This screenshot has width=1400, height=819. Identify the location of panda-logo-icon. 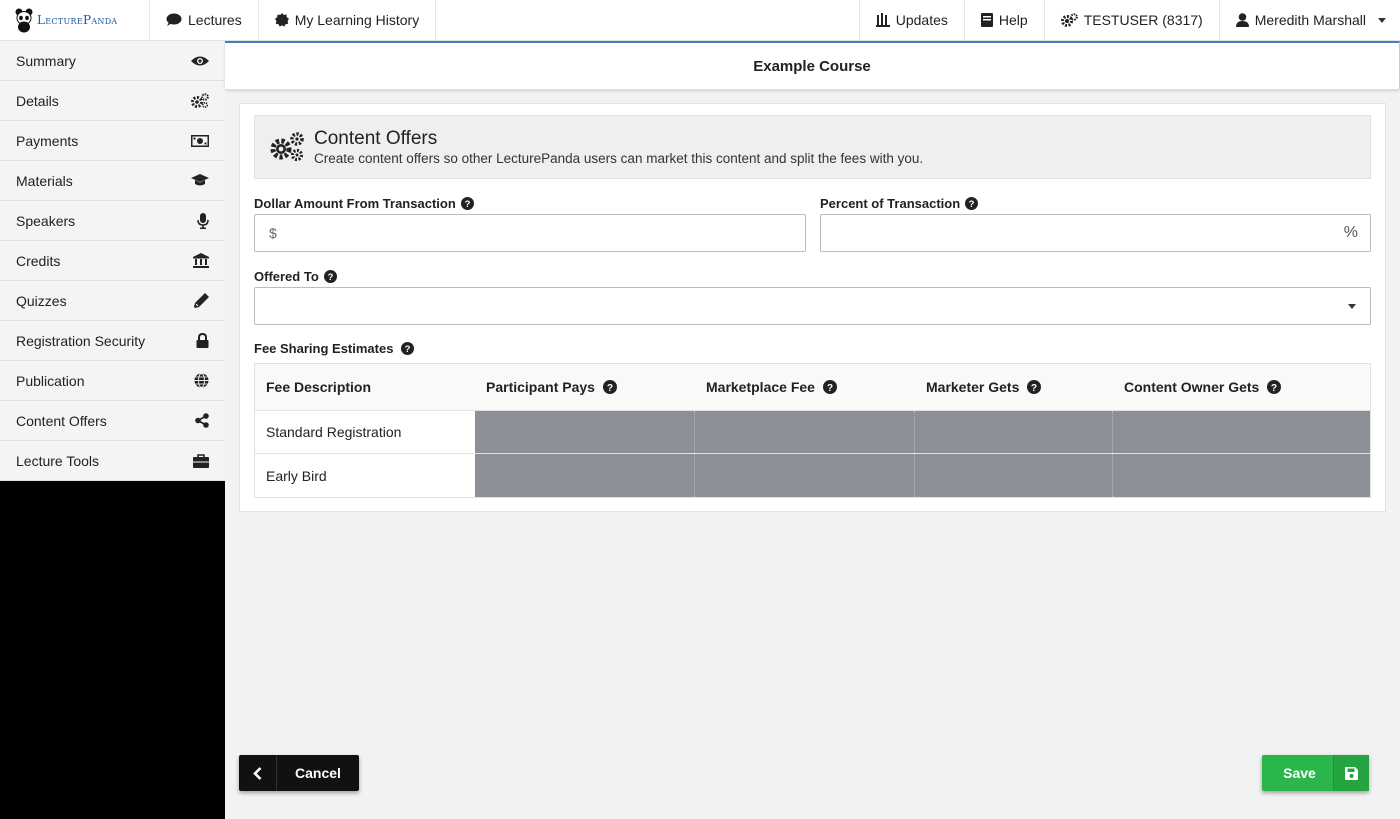
(24, 20).